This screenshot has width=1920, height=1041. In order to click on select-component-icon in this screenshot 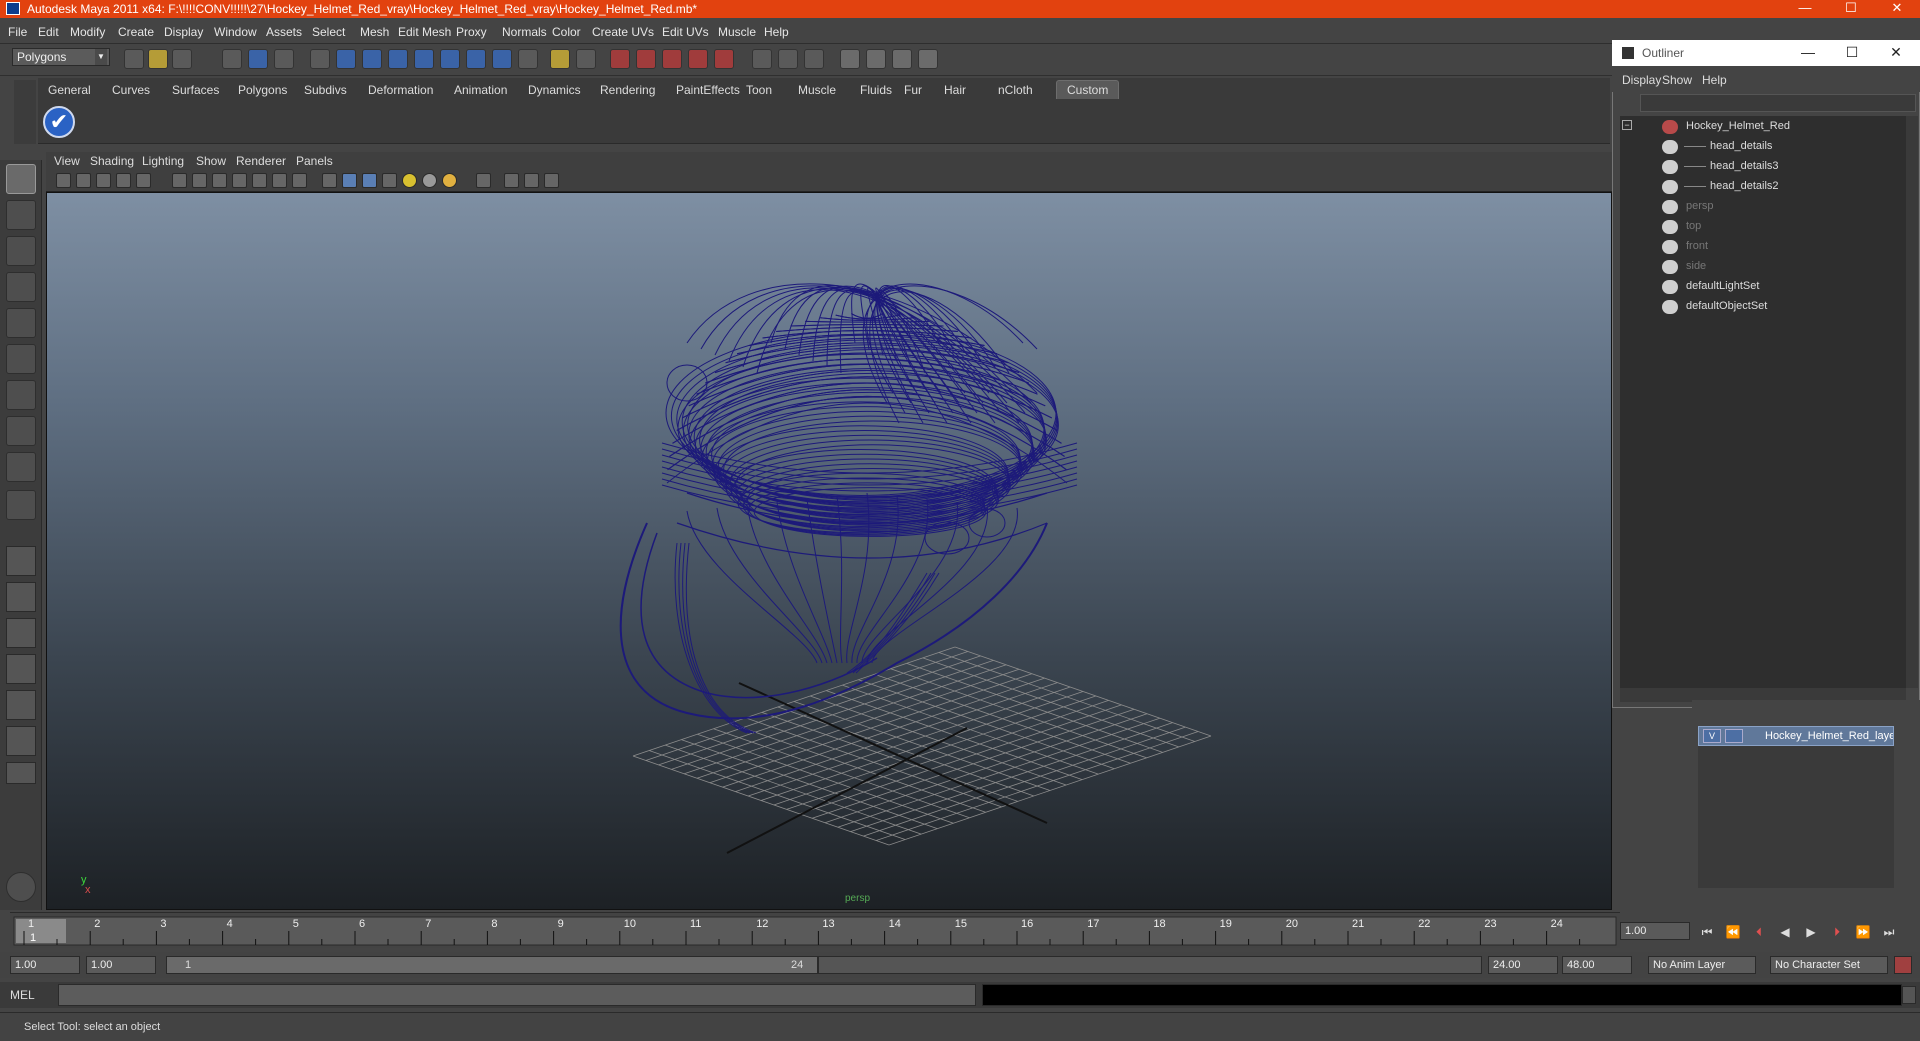, I will do `click(284, 59)`.